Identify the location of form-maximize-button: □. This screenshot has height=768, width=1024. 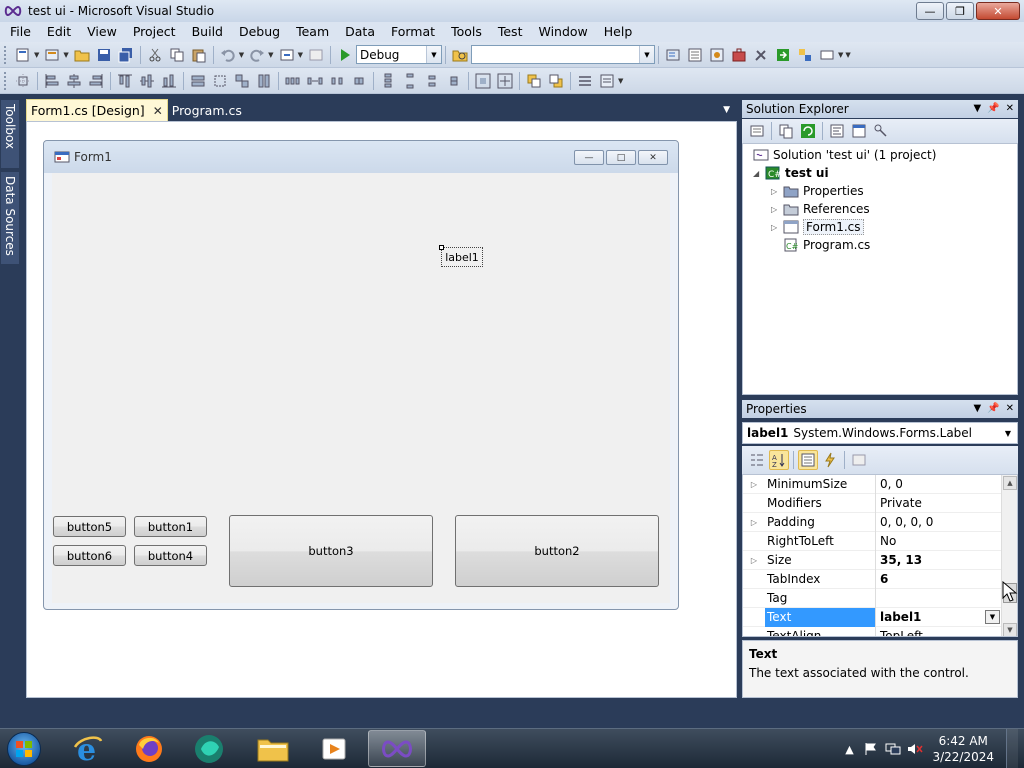
(621, 157).